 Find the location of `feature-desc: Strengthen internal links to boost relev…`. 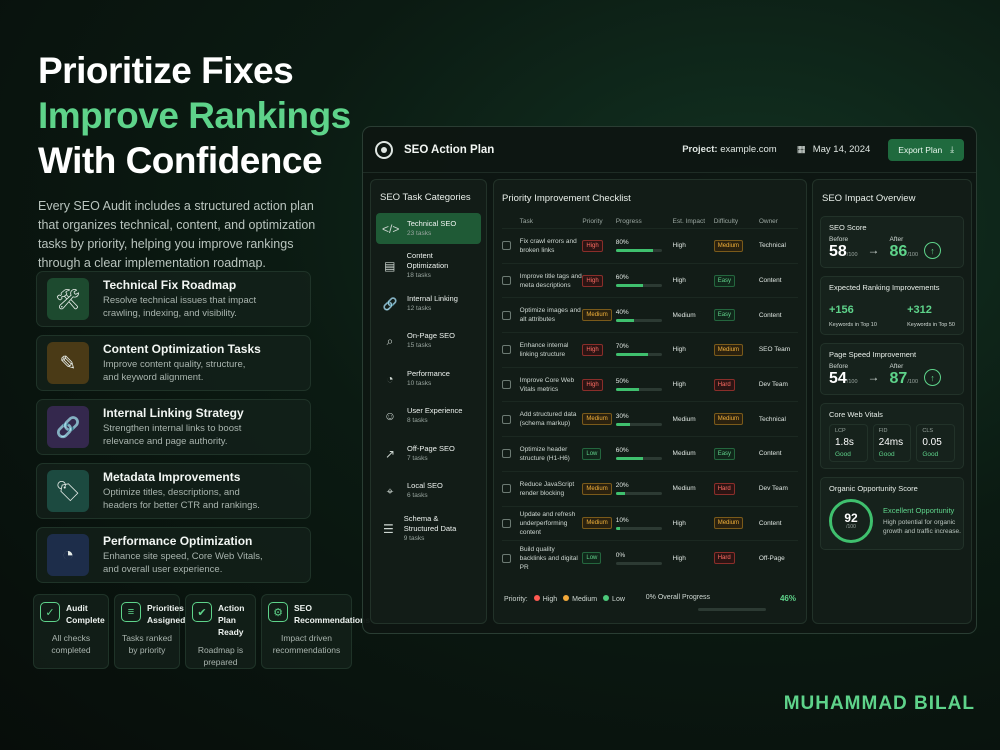

feature-desc: Strengthen internal links to boost relev… is located at coordinates (172, 435).